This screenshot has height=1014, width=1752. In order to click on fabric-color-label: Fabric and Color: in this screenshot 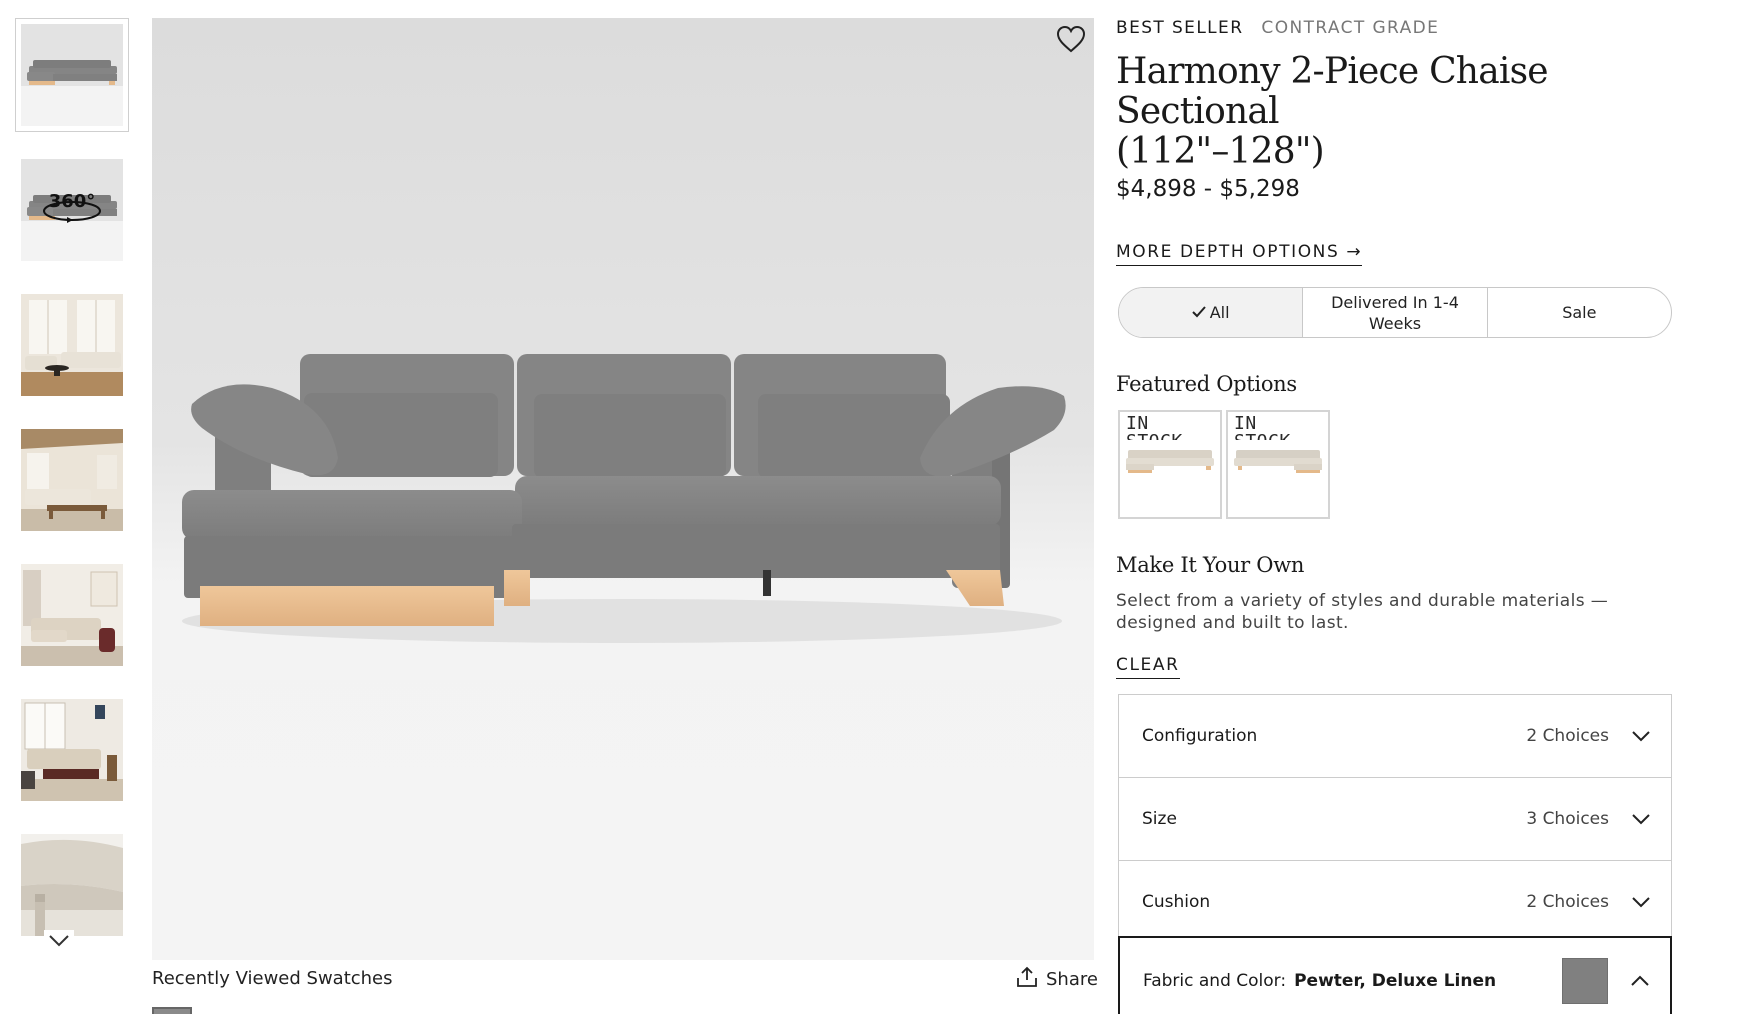, I will do `click(1215, 981)`.